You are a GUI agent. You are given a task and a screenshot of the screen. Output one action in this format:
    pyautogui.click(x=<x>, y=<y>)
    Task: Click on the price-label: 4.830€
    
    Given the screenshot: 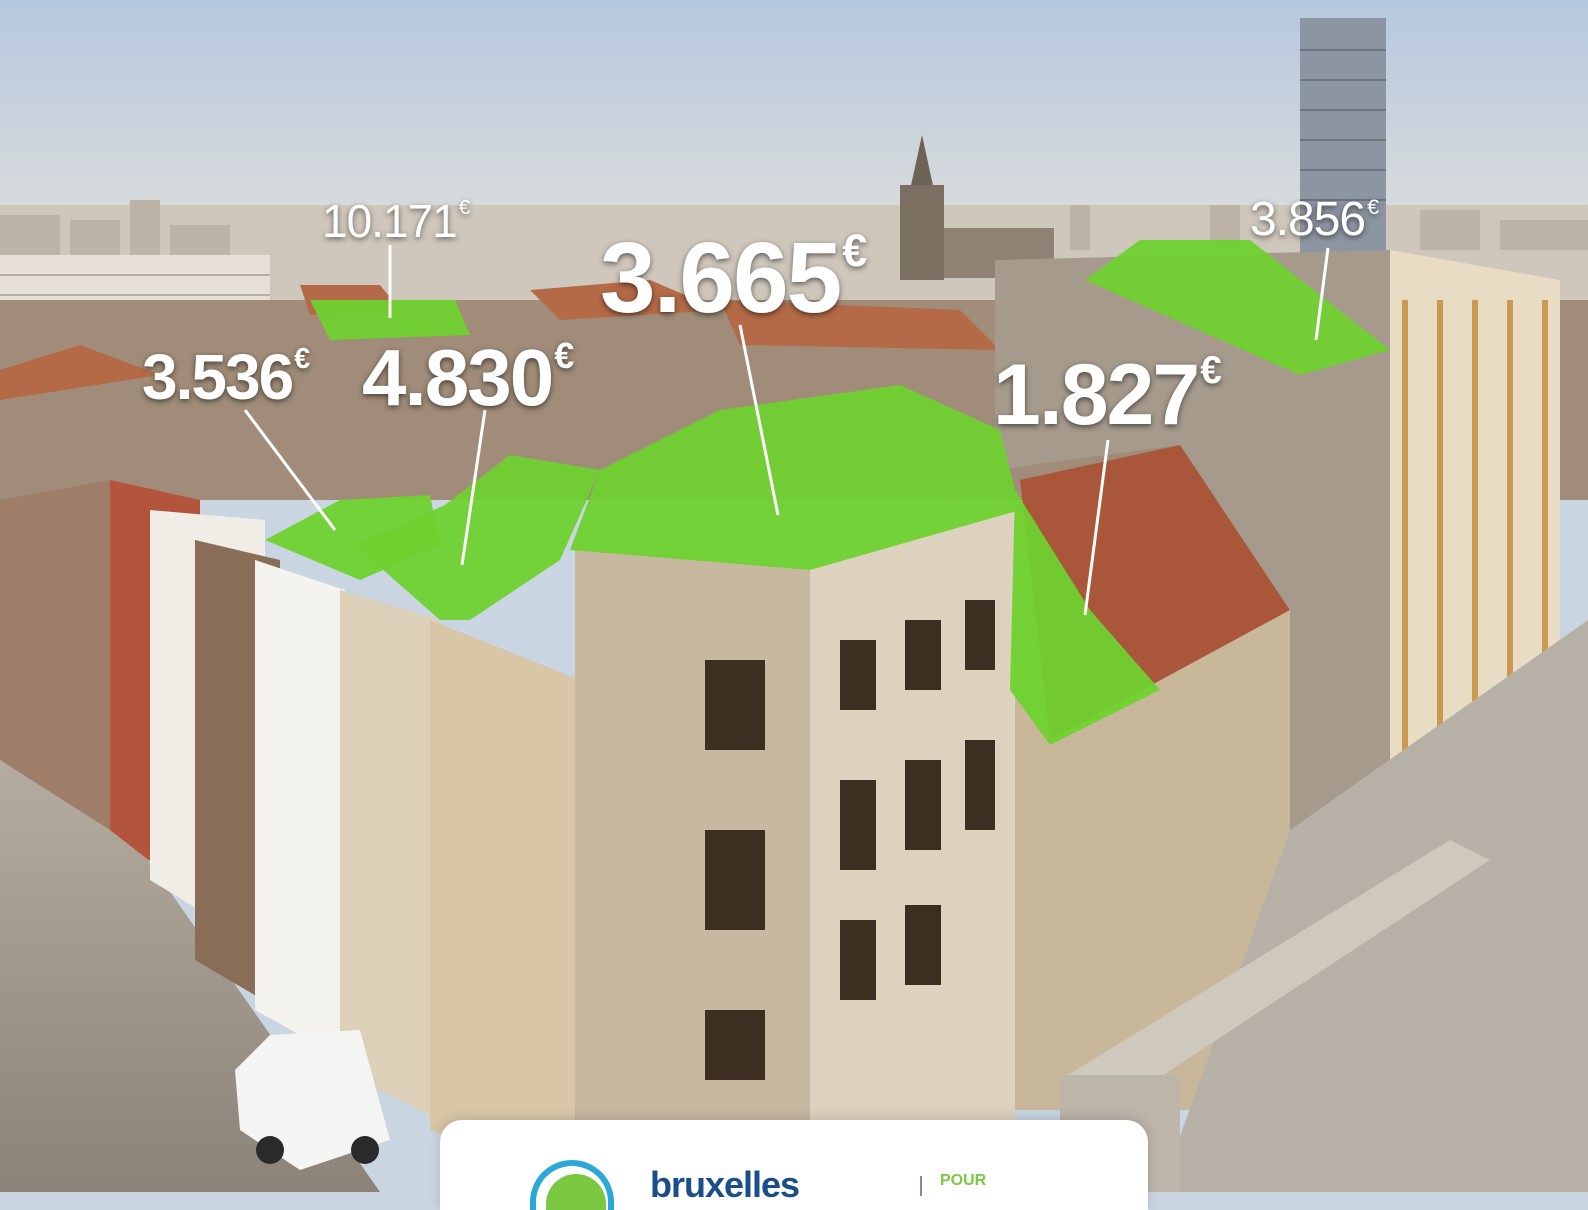 What is the action you would take?
    pyautogui.click(x=468, y=378)
    